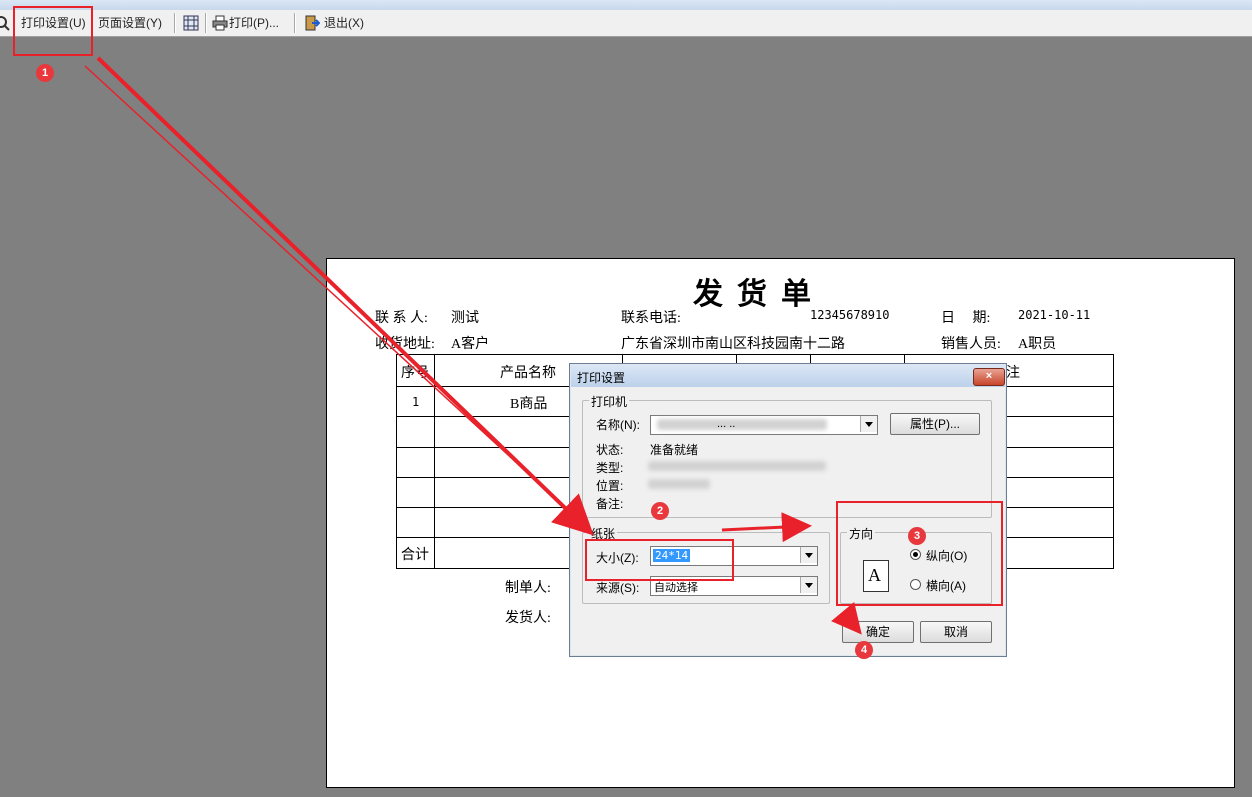 This screenshot has width=1252, height=797. What do you see at coordinates (45, 73) in the screenshot?
I see `annotation-badge-1: 1` at bounding box center [45, 73].